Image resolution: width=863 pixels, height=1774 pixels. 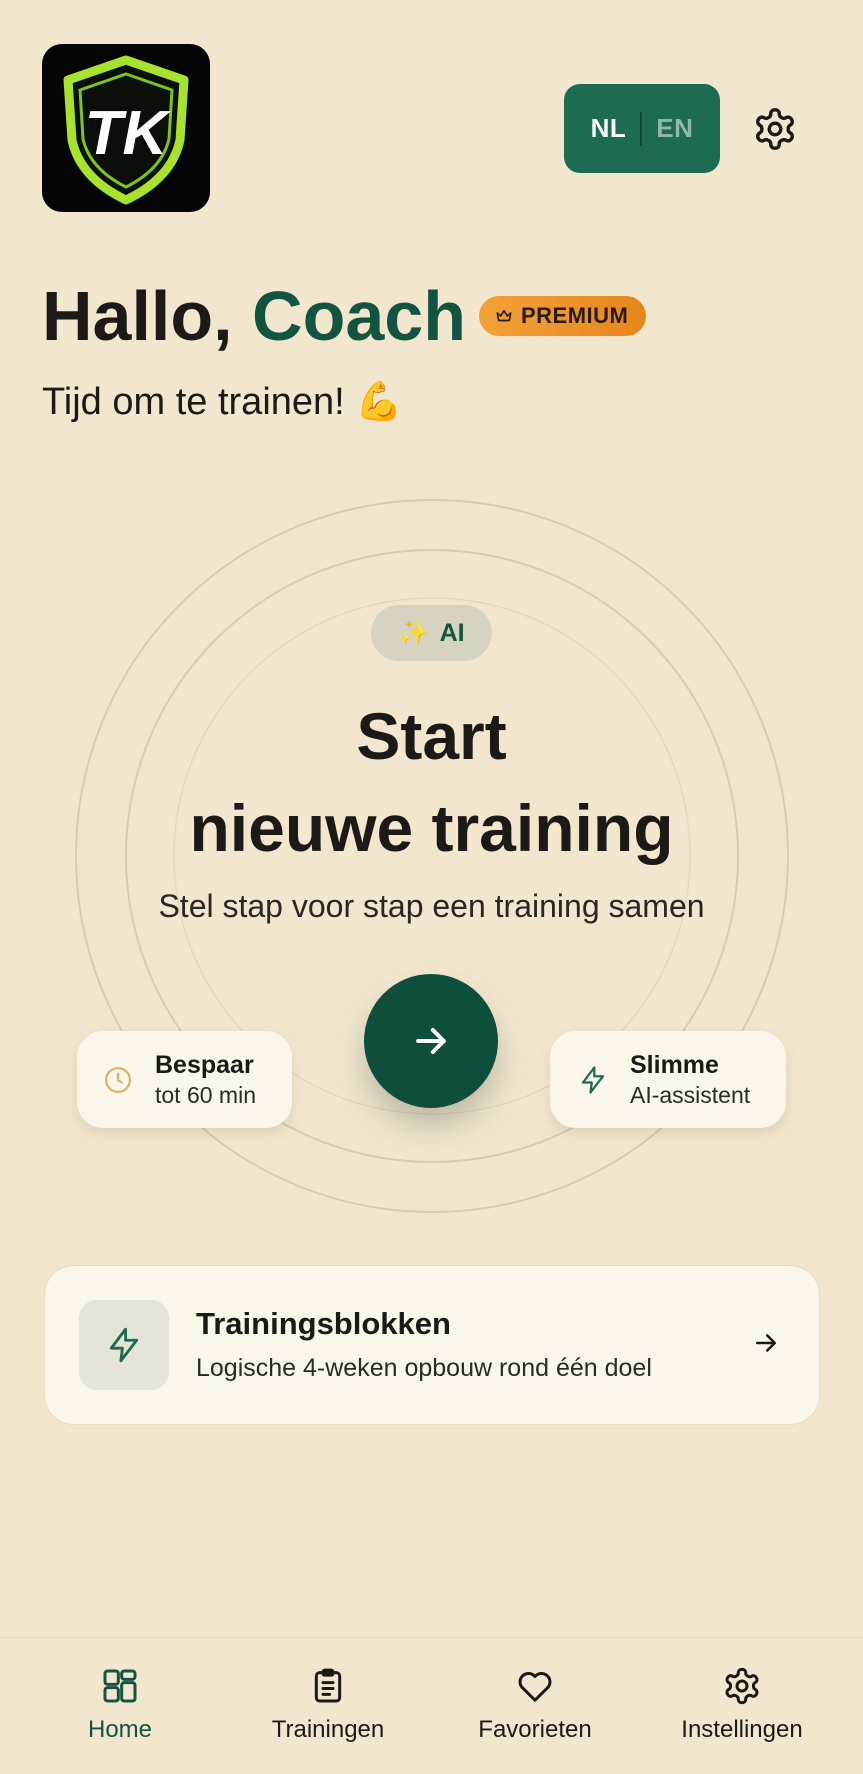 What do you see at coordinates (674, 128) in the screenshot?
I see `lang-en: EN` at bounding box center [674, 128].